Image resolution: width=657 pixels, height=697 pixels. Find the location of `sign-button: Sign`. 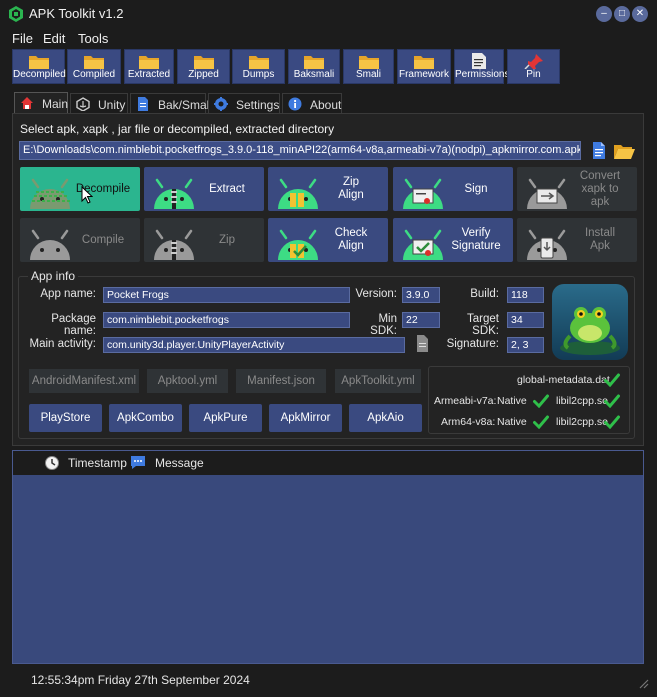

sign-button: Sign is located at coordinates (453, 189).